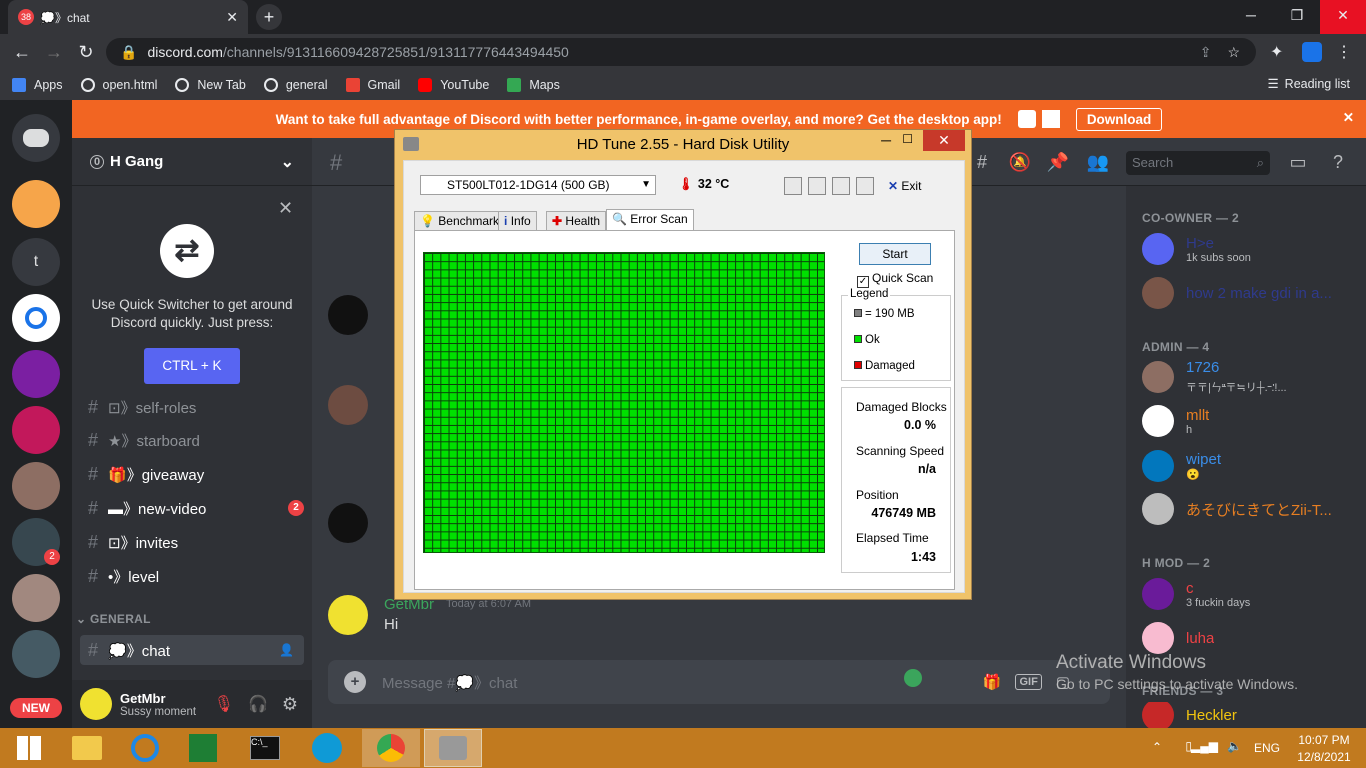 The image size is (1366, 768). Describe the element at coordinates (29, 748) in the screenshot. I see `start-windows-icon` at that location.